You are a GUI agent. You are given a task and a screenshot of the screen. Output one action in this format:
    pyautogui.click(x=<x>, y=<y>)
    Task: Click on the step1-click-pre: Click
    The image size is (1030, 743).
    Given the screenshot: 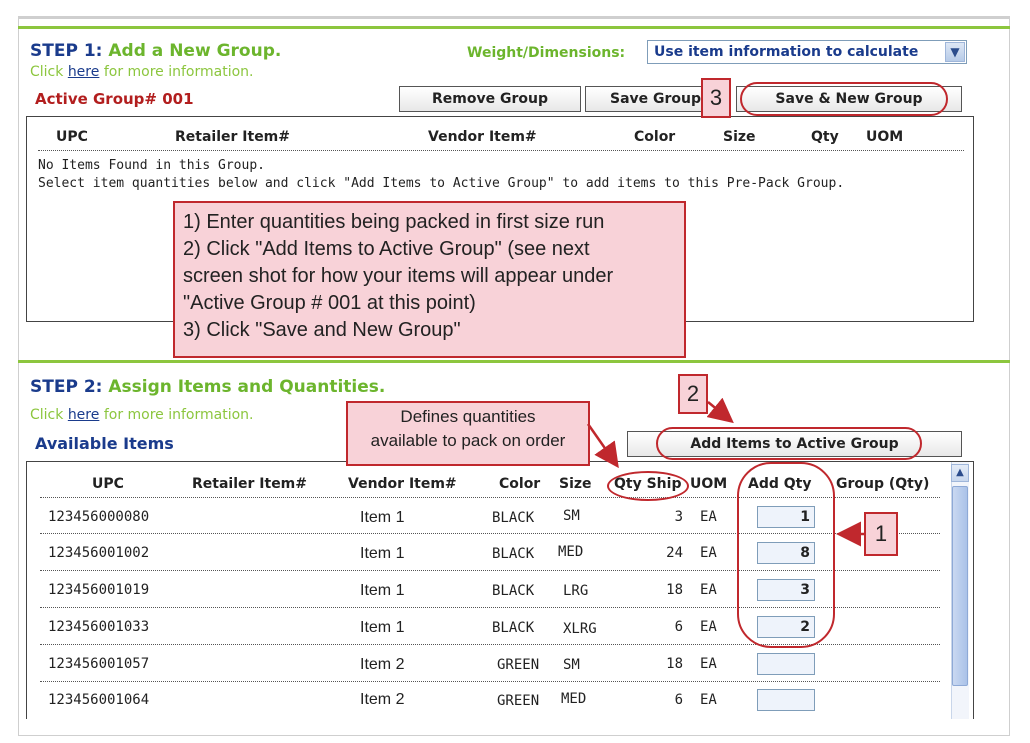 What is the action you would take?
    pyautogui.click(x=47, y=72)
    